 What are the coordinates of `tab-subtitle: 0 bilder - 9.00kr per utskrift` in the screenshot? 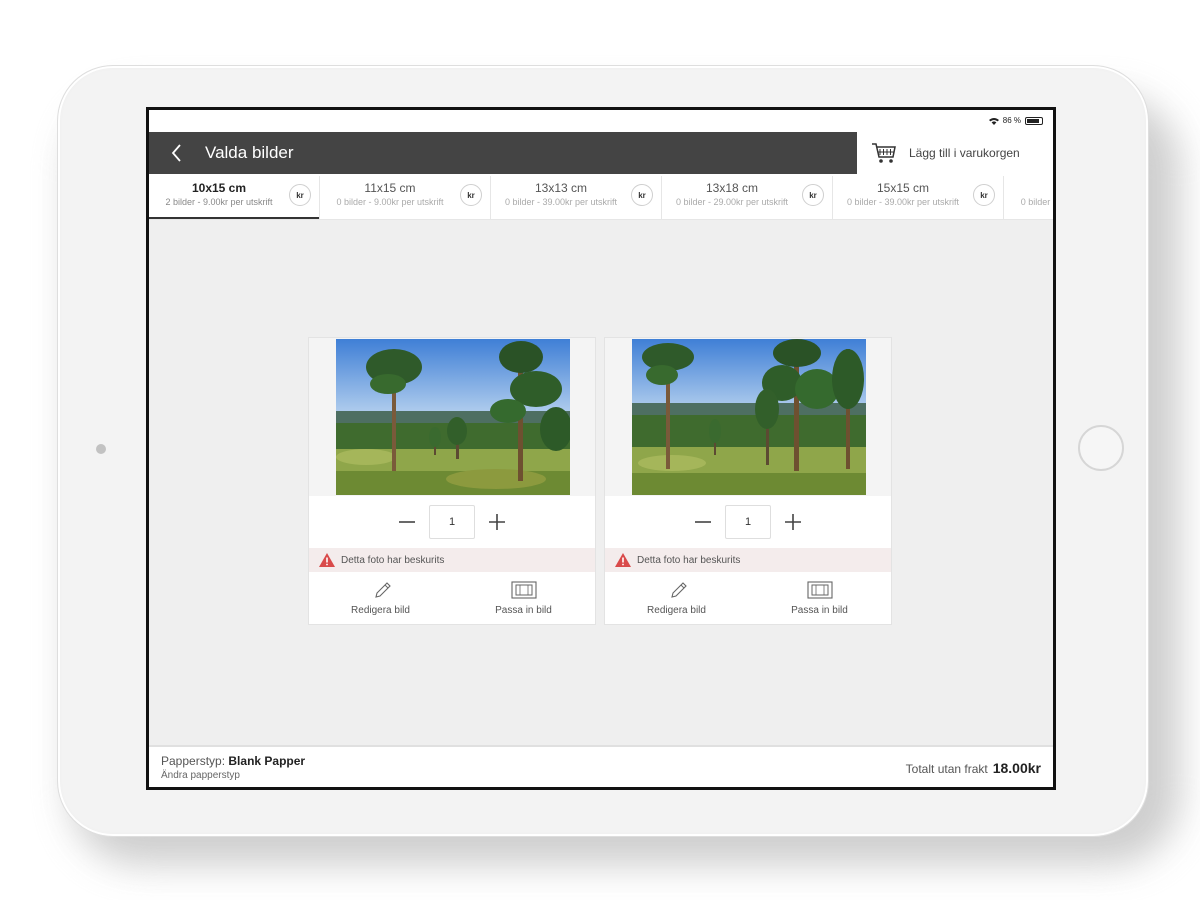 It's located at (390, 202).